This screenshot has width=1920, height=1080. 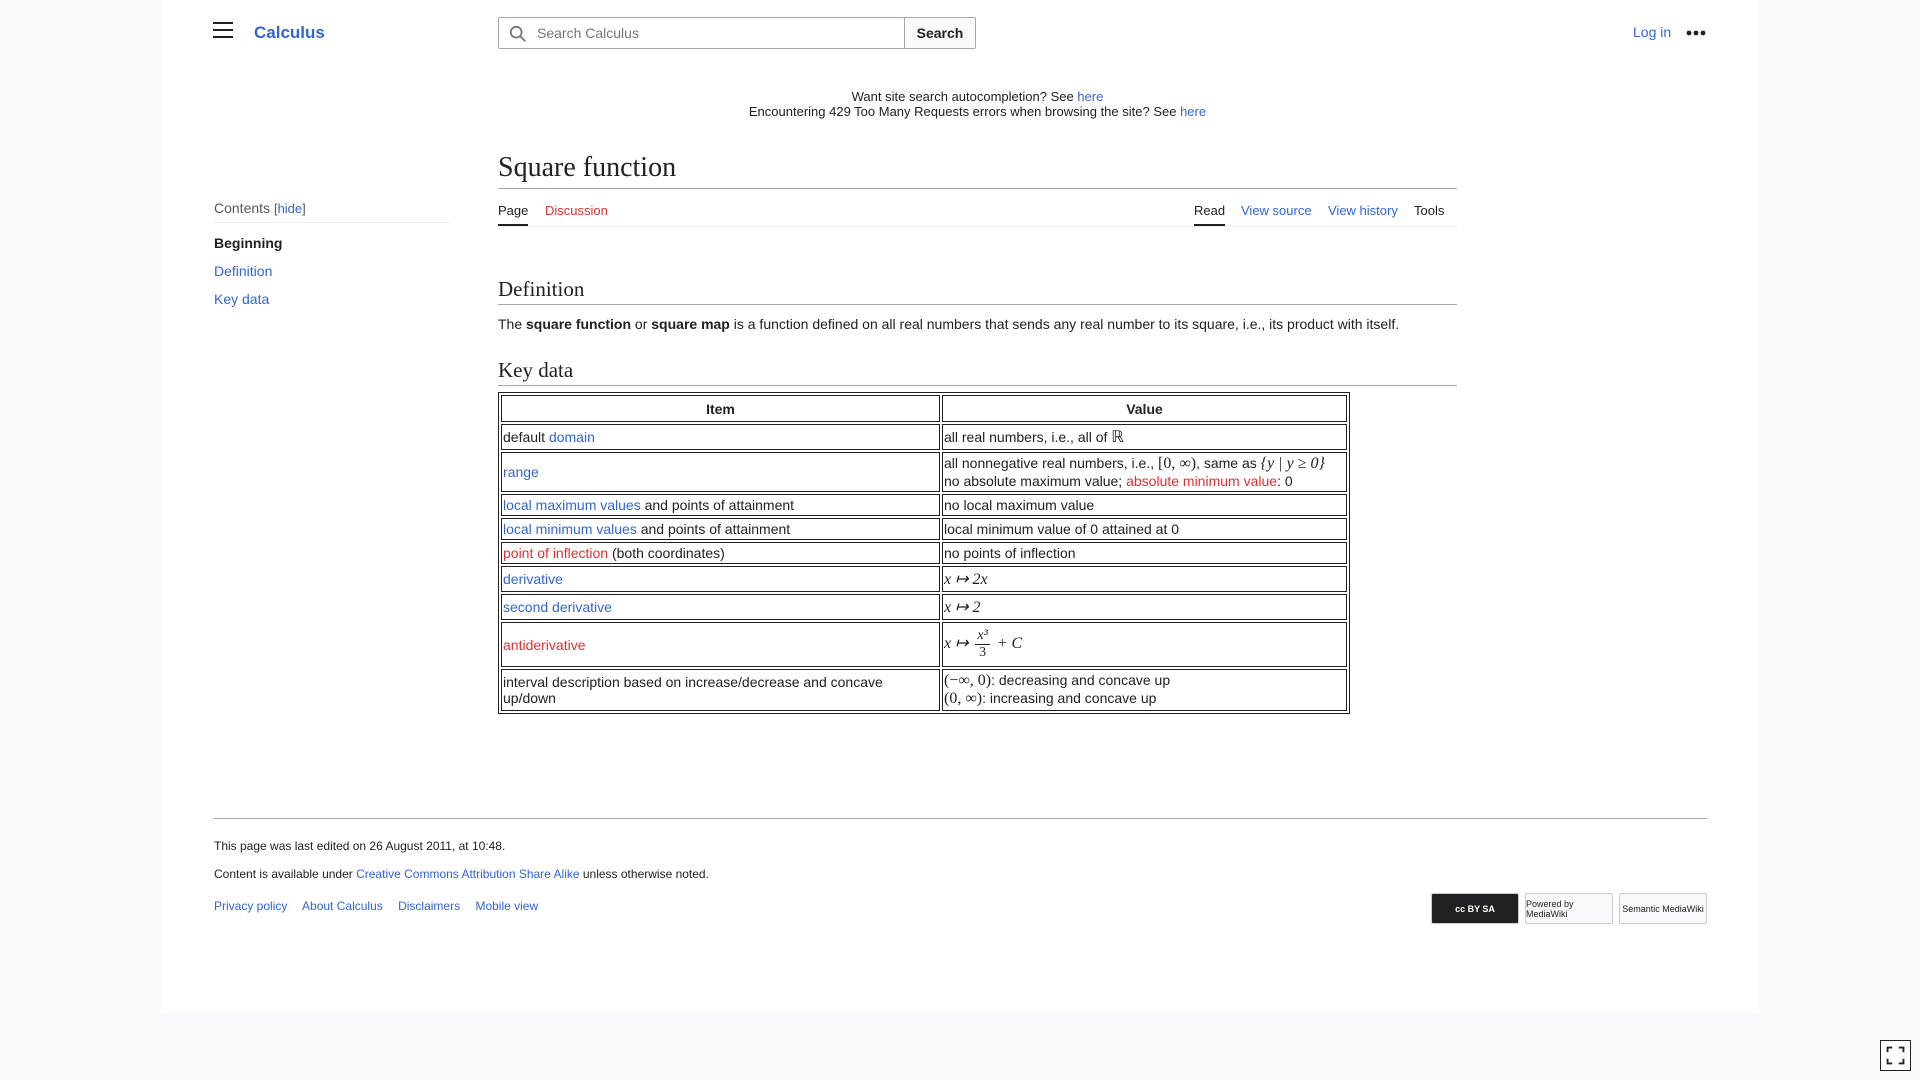 I want to click on login-link: Log in, so click(x=1652, y=32).